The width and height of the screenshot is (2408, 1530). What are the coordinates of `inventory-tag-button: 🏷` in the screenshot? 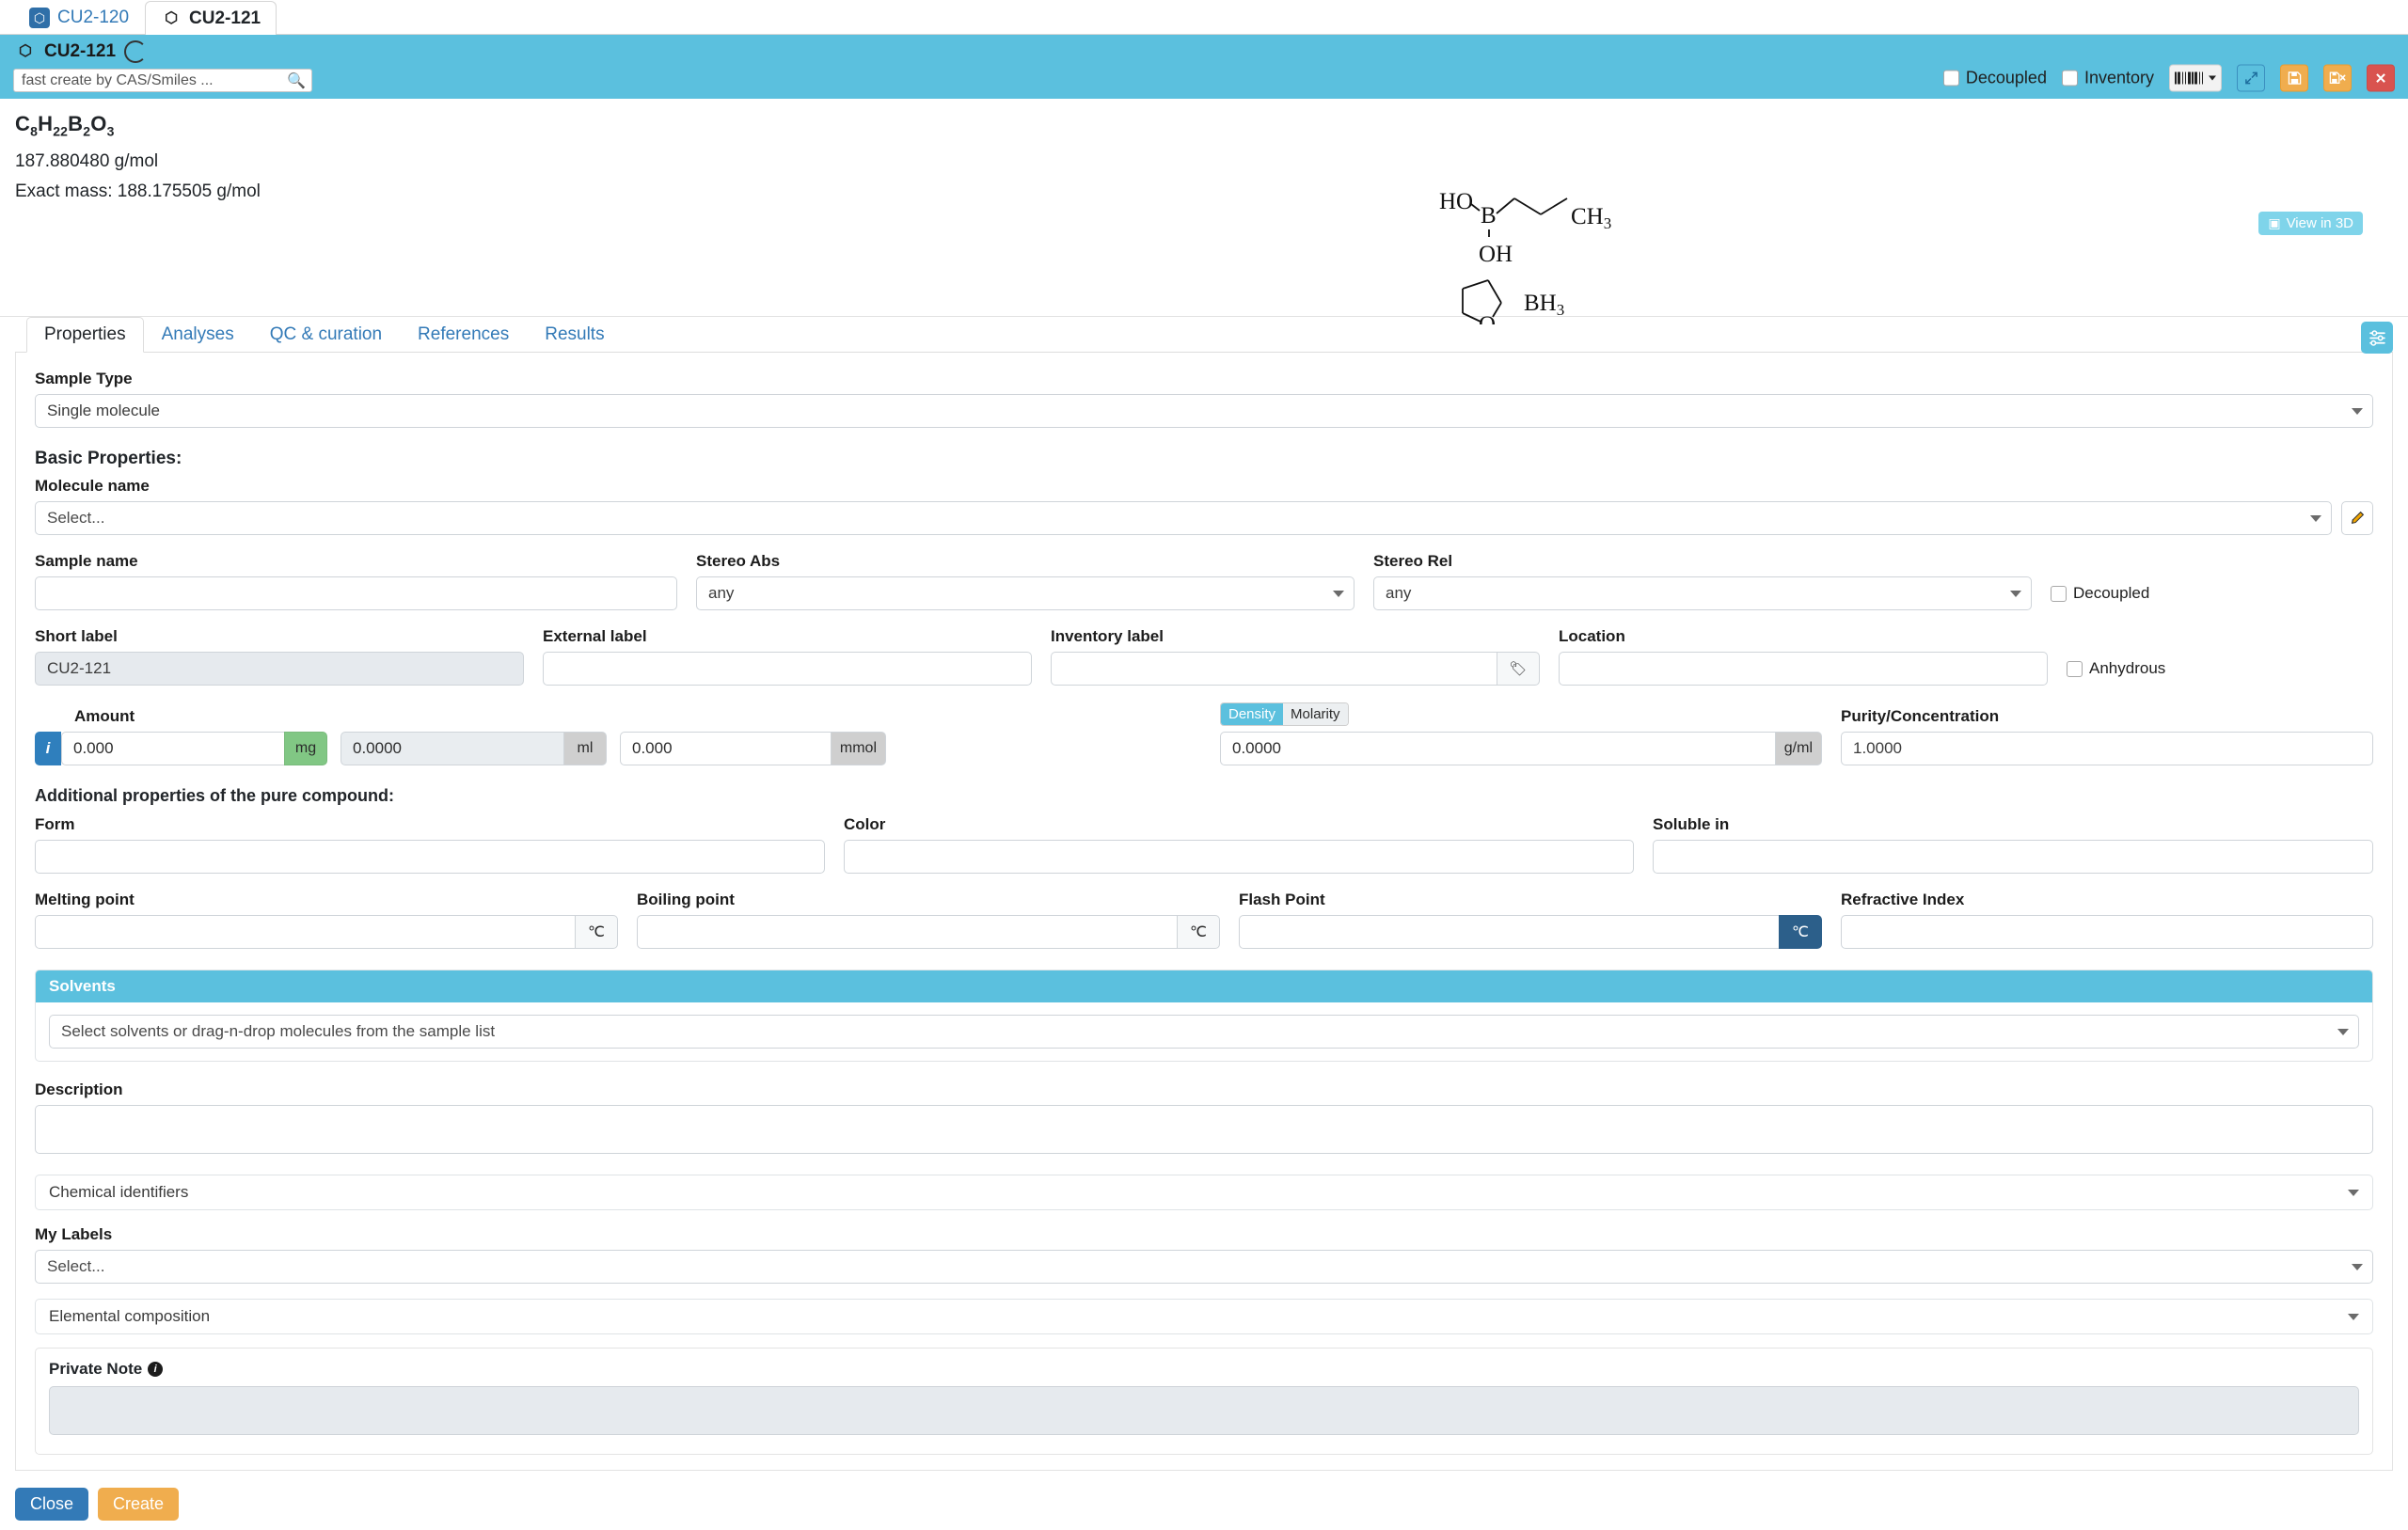 It's located at (1519, 669).